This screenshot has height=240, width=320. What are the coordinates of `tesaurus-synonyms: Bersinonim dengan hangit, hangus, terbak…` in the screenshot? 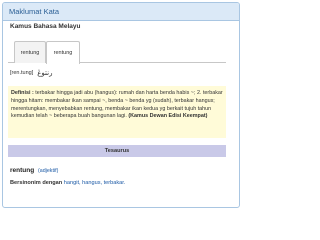 It's located at (67, 183).